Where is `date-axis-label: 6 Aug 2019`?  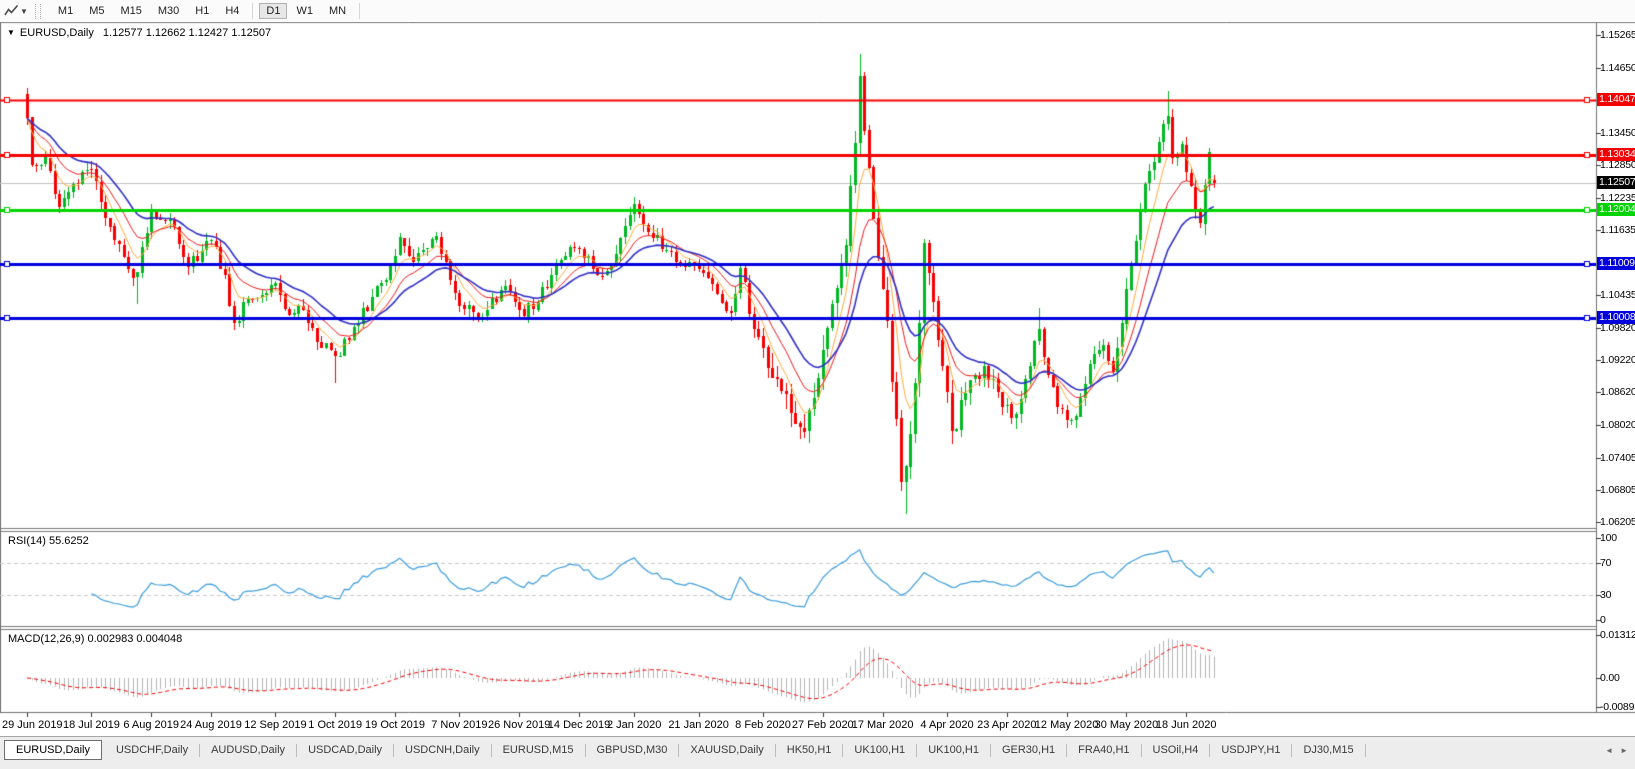
date-axis-label: 6 Aug 2019 is located at coordinates (151, 725).